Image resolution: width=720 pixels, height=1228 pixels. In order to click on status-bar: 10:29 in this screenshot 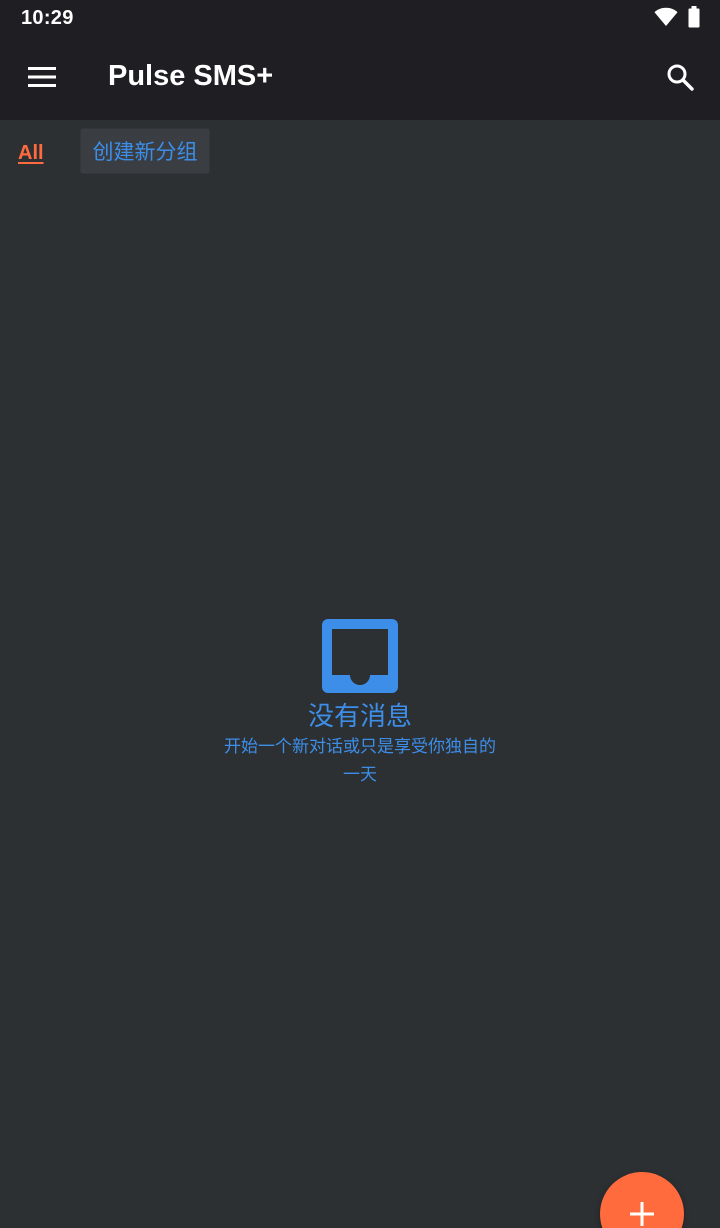, I will do `click(360, 19)`.